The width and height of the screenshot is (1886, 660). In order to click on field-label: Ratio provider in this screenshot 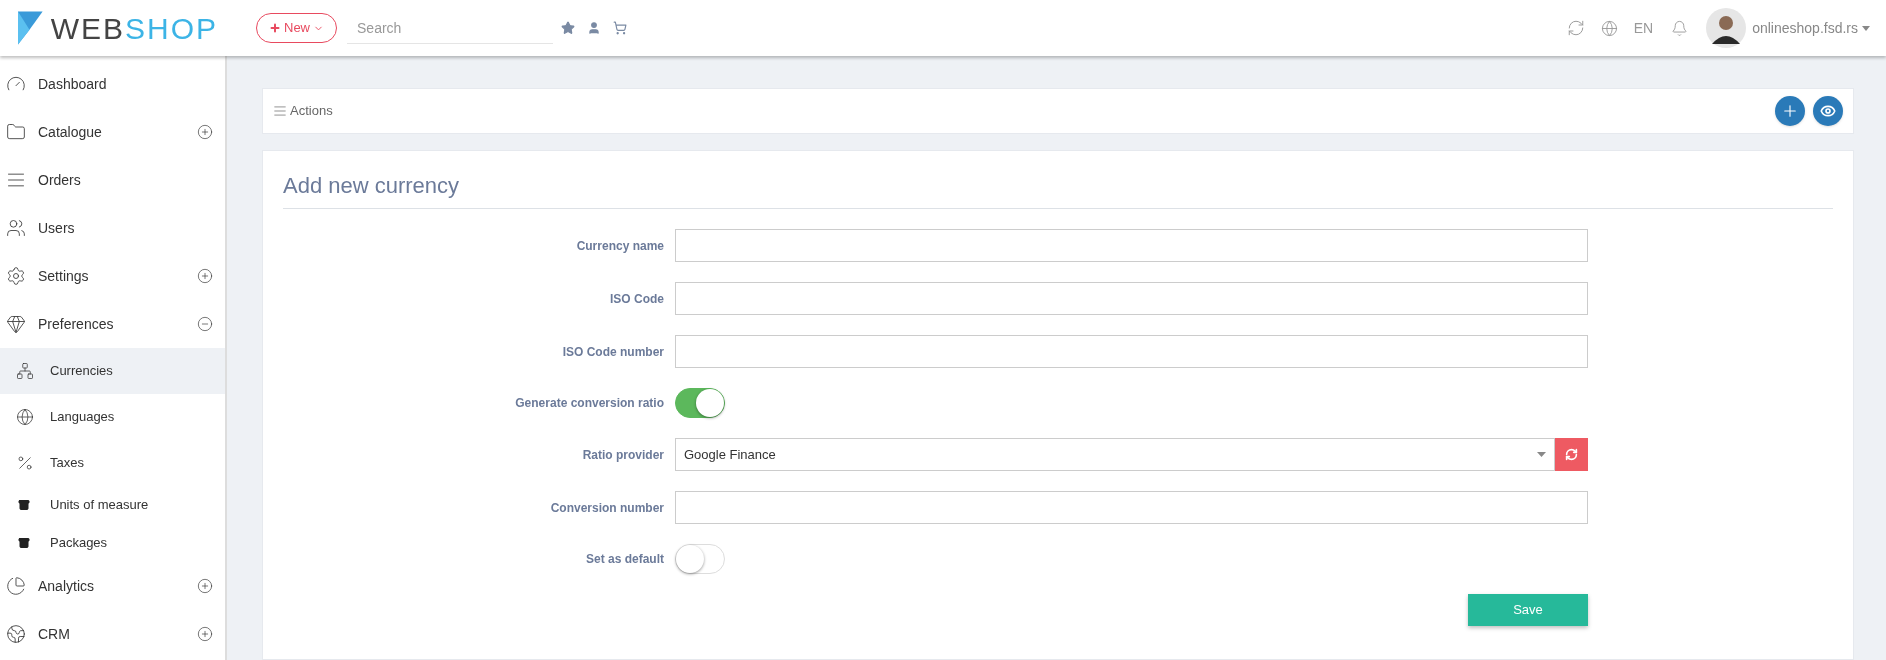, I will do `click(622, 455)`.